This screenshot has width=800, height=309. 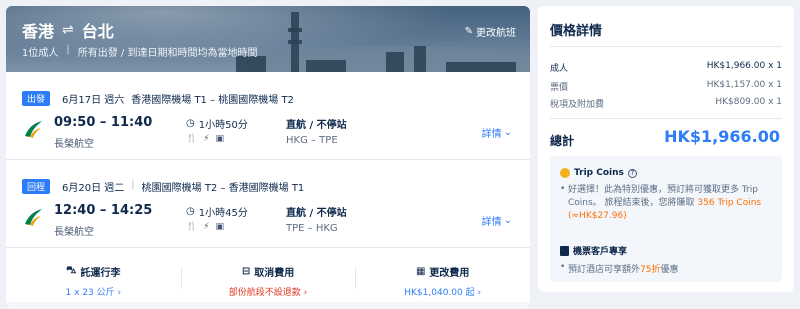 I want to click on destination-city: 台北, so click(x=97, y=31).